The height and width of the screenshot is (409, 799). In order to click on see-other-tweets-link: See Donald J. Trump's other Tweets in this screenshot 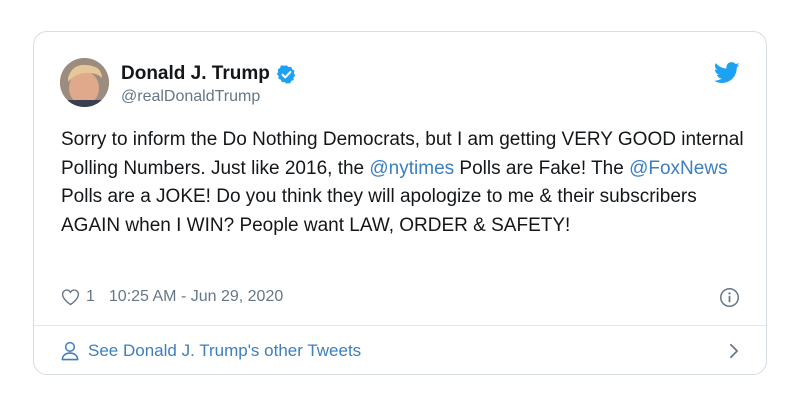, I will do `click(400, 351)`.